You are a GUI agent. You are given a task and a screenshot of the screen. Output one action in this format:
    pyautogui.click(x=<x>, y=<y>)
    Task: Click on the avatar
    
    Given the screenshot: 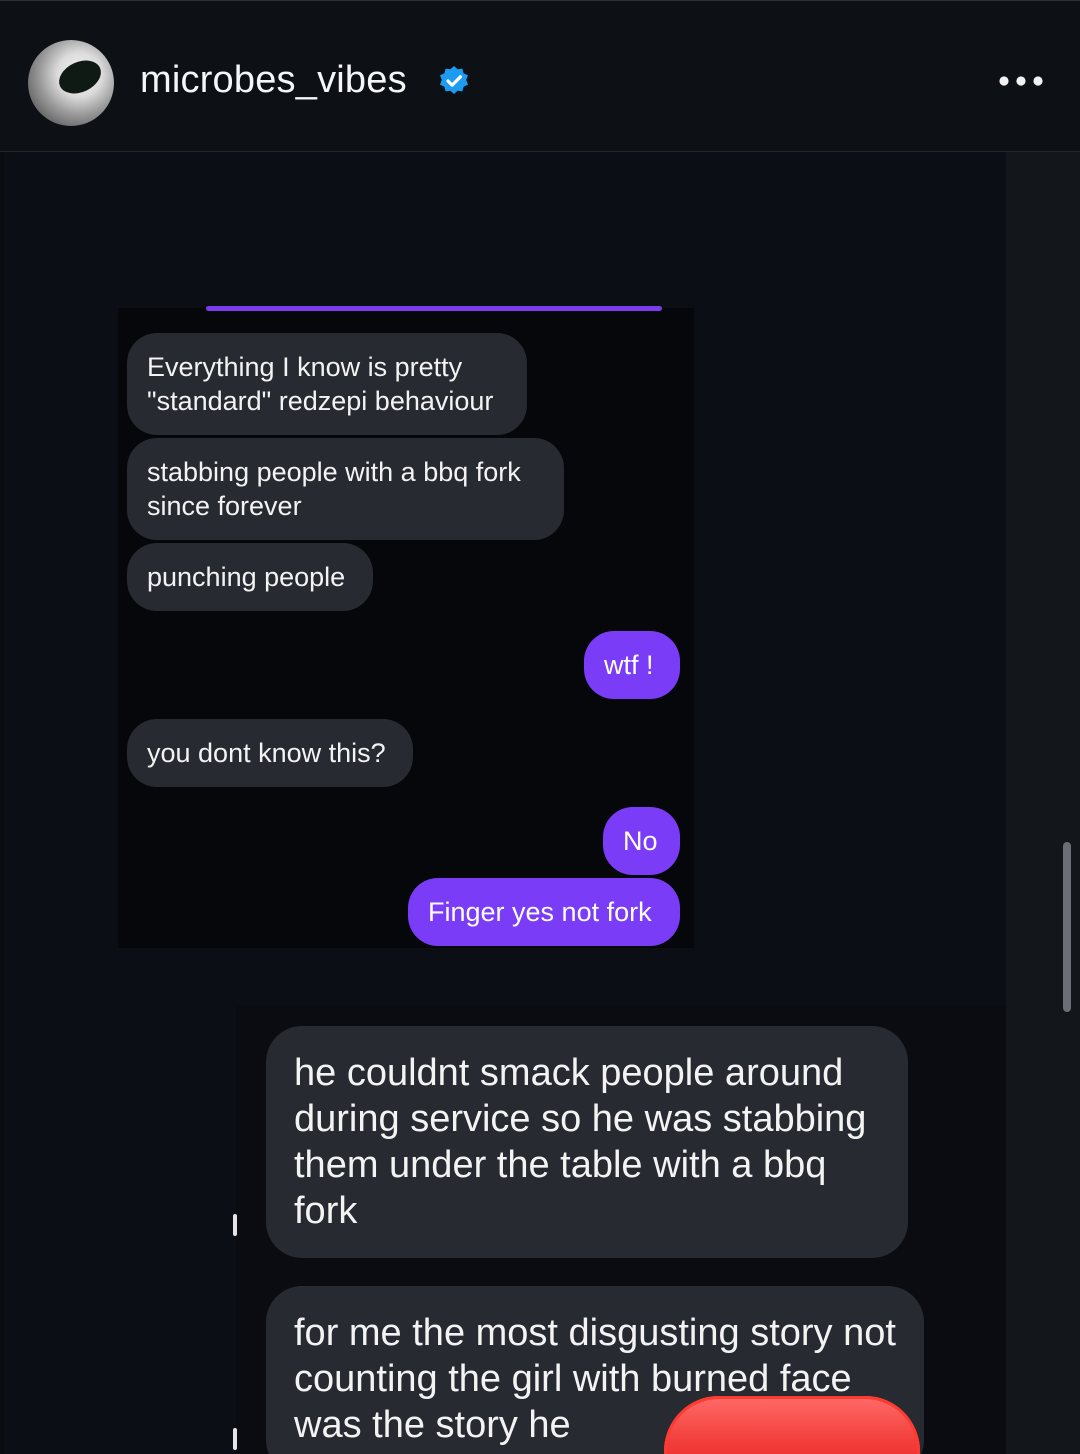 What is the action you would take?
    pyautogui.click(x=71, y=83)
    